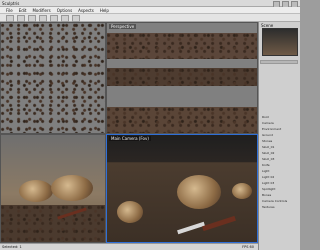 Image resolution: width=320 pixels, height=250 pixels. What do you see at coordinates (265, 117) in the screenshot?
I see `tree-item: Root` at bounding box center [265, 117].